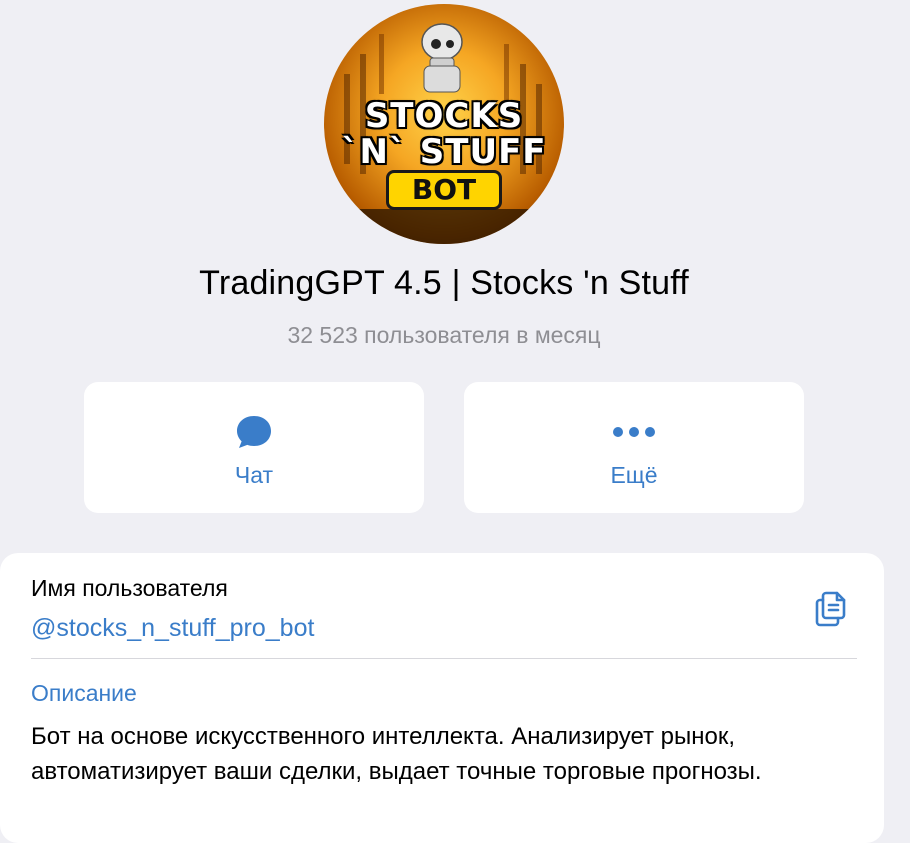 Image resolution: width=910 pixels, height=843 pixels. What do you see at coordinates (444, 116) in the screenshot?
I see `avatar-text-stocks: STOCKS` at bounding box center [444, 116].